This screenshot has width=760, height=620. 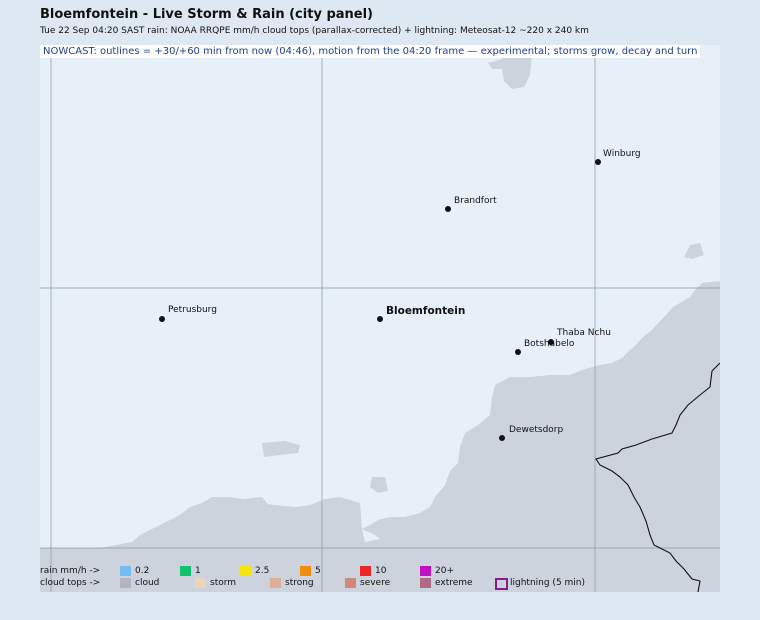 I want to click on cloud-blob-west, so click(x=281, y=449).